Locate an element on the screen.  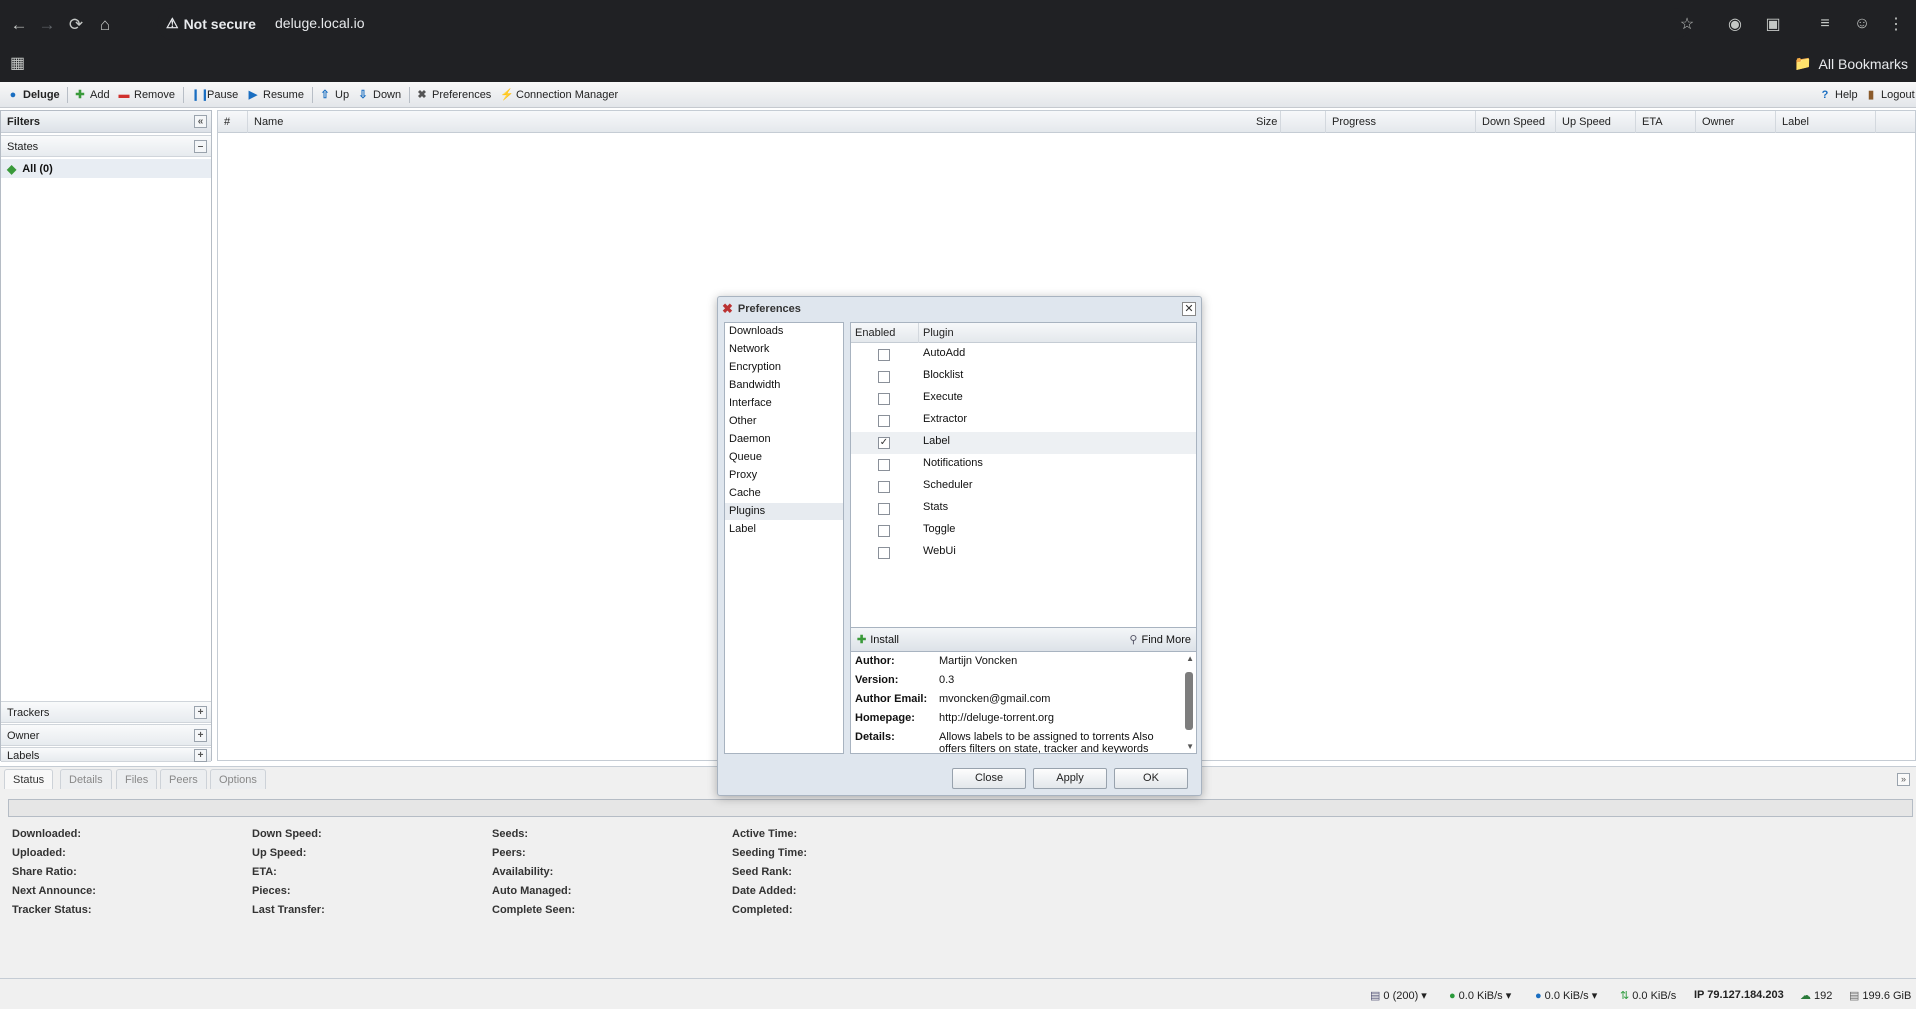
kebab-menu-icon: ⋮ is located at coordinates (1896, 24).